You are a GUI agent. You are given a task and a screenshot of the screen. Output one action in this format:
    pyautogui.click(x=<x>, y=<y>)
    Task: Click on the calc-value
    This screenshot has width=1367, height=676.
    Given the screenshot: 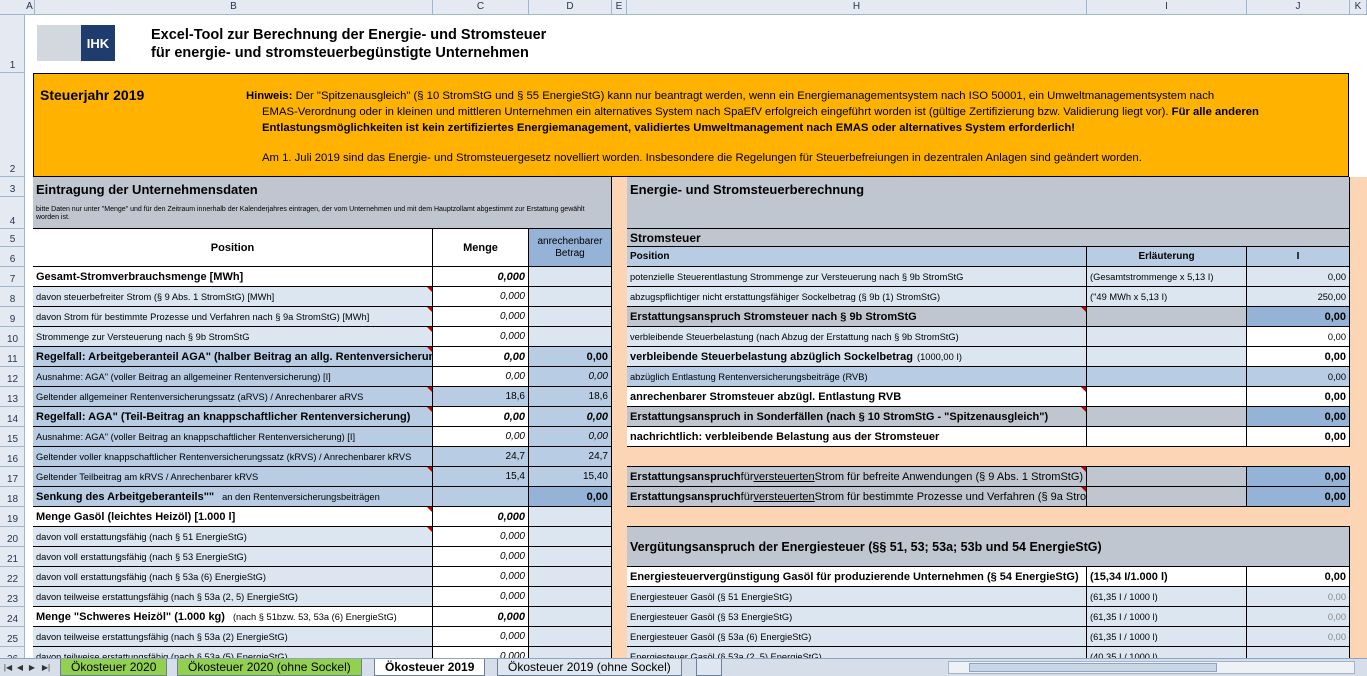 What is the action you would take?
    pyautogui.click(x=1298, y=652)
    